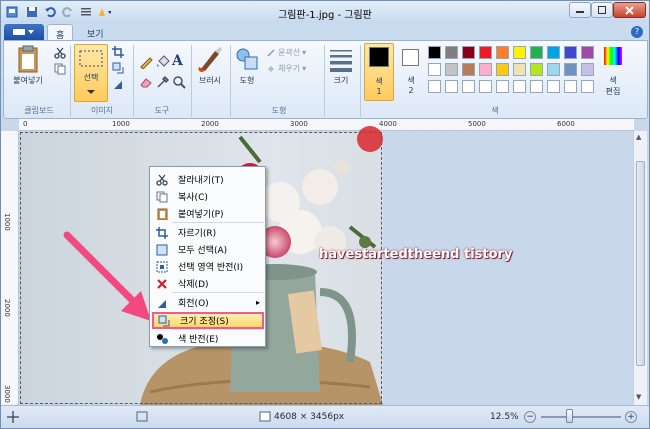 The width and height of the screenshot is (650, 429). What do you see at coordinates (91, 77) in the screenshot?
I see `select-label: 선택` at bounding box center [91, 77].